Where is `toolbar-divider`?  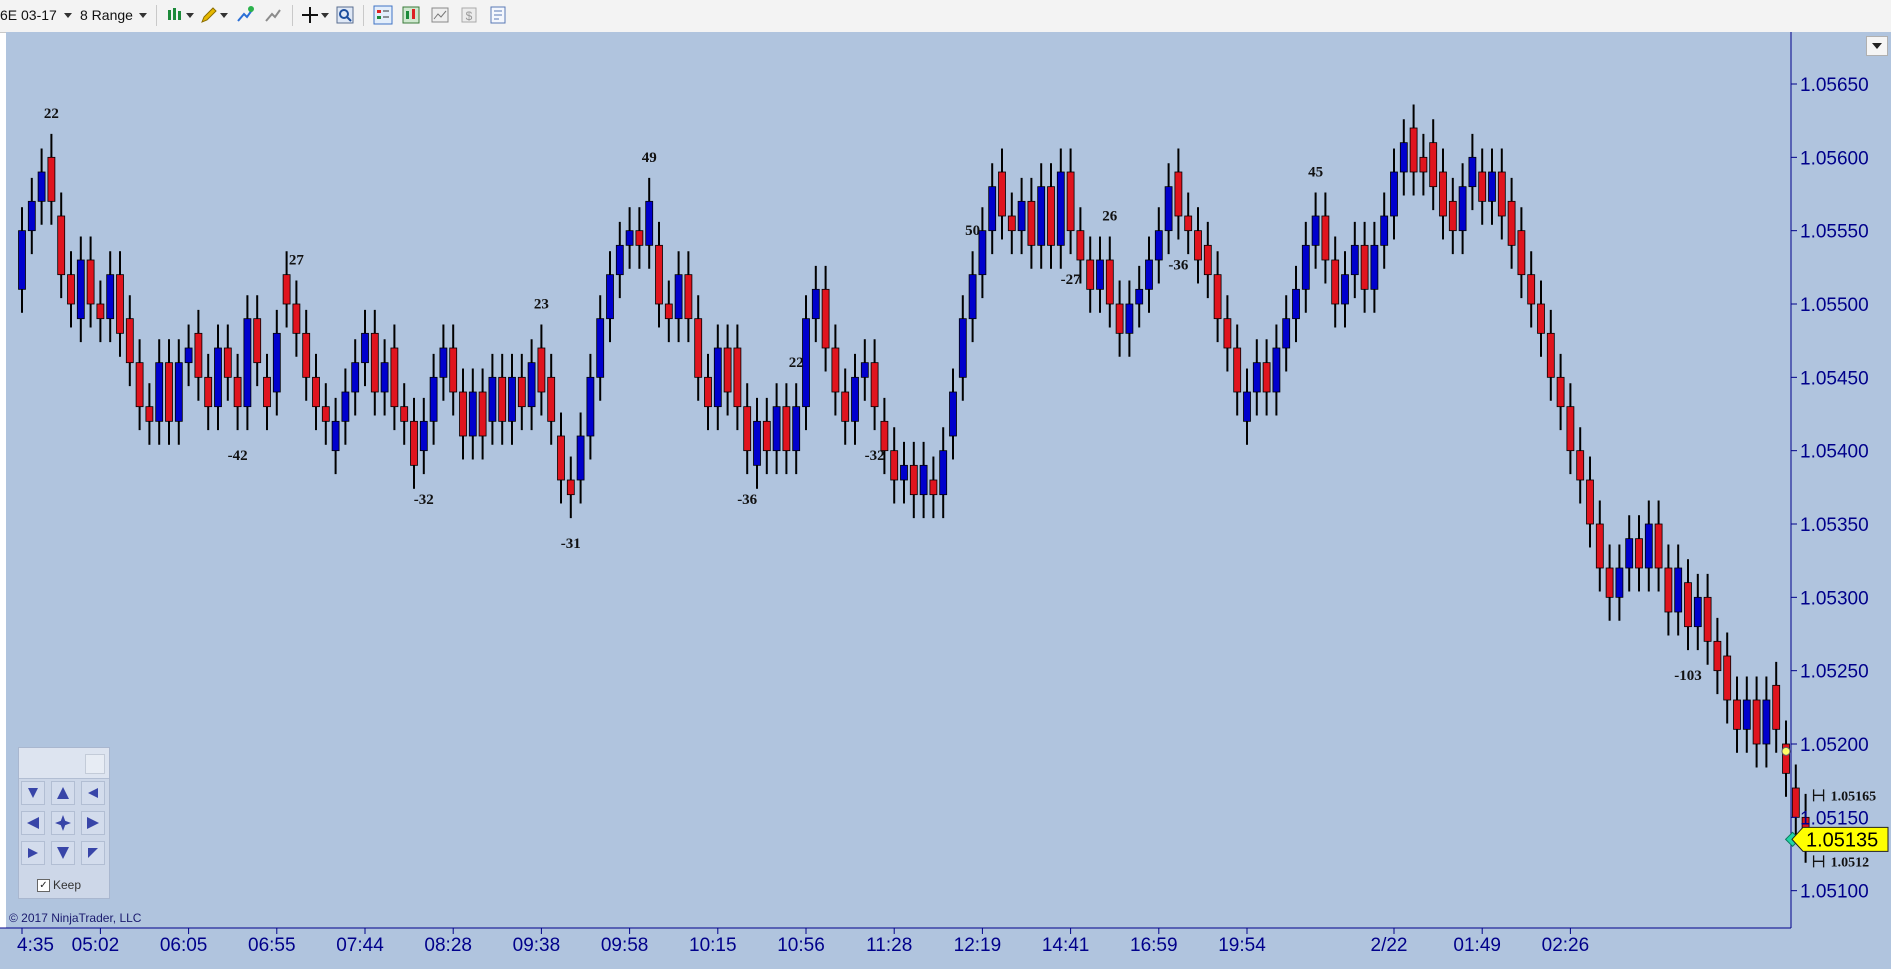
toolbar-divider is located at coordinates (156, 15).